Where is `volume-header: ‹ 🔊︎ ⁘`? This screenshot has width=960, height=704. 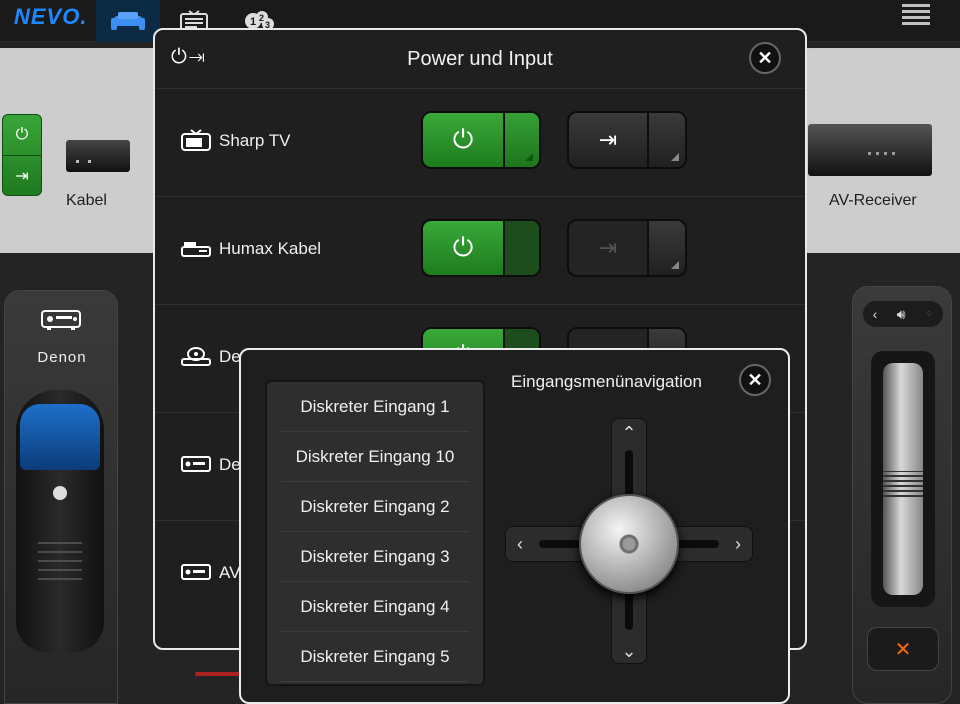
volume-header: ‹ 🔊︎ ⁘ is located at coordinates (903, 314).